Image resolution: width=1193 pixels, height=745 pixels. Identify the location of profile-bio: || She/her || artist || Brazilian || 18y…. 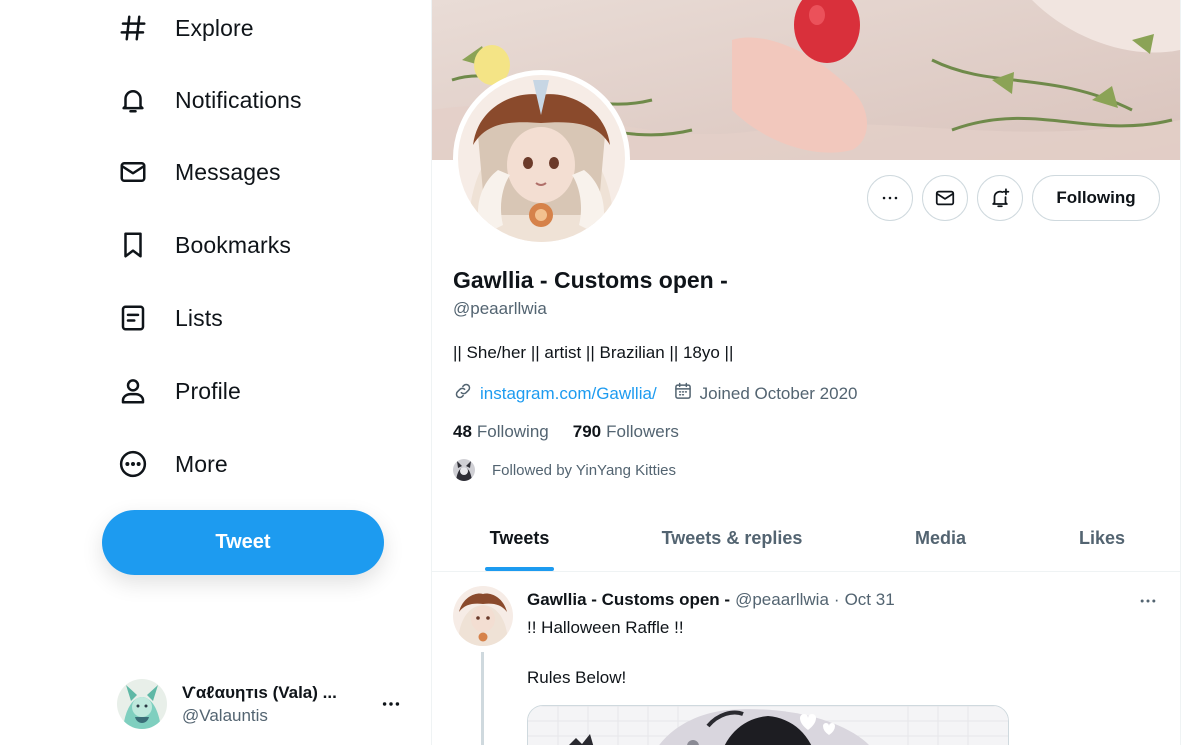
(593, 352).